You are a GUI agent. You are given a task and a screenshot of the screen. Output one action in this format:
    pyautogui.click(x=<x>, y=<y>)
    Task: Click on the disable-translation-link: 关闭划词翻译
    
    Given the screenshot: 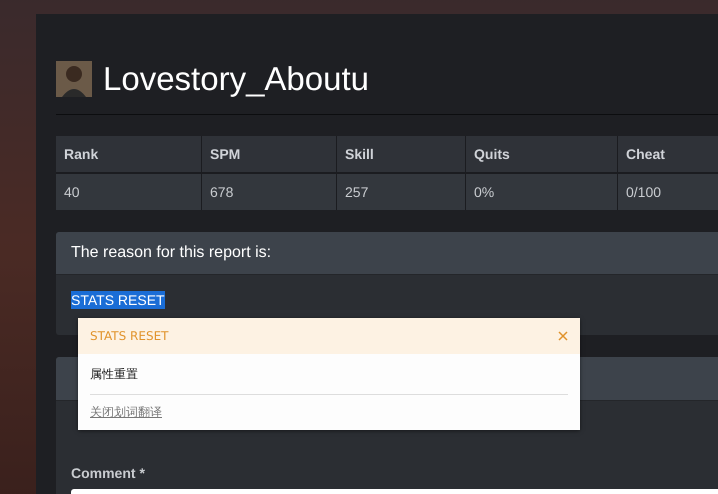 What is the action you would take?
    pyautogui.click(x=126, y=412)
    